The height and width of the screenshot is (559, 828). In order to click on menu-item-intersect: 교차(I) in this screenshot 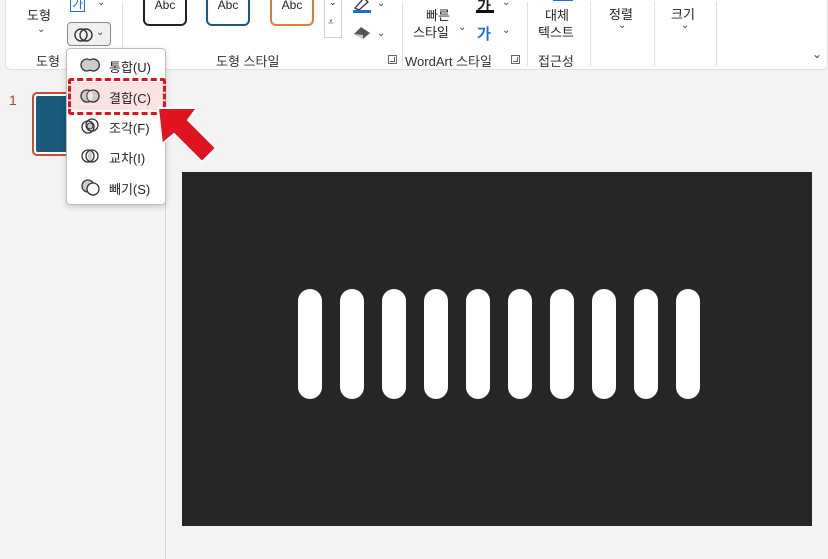, I will do `click(116, 156)`.